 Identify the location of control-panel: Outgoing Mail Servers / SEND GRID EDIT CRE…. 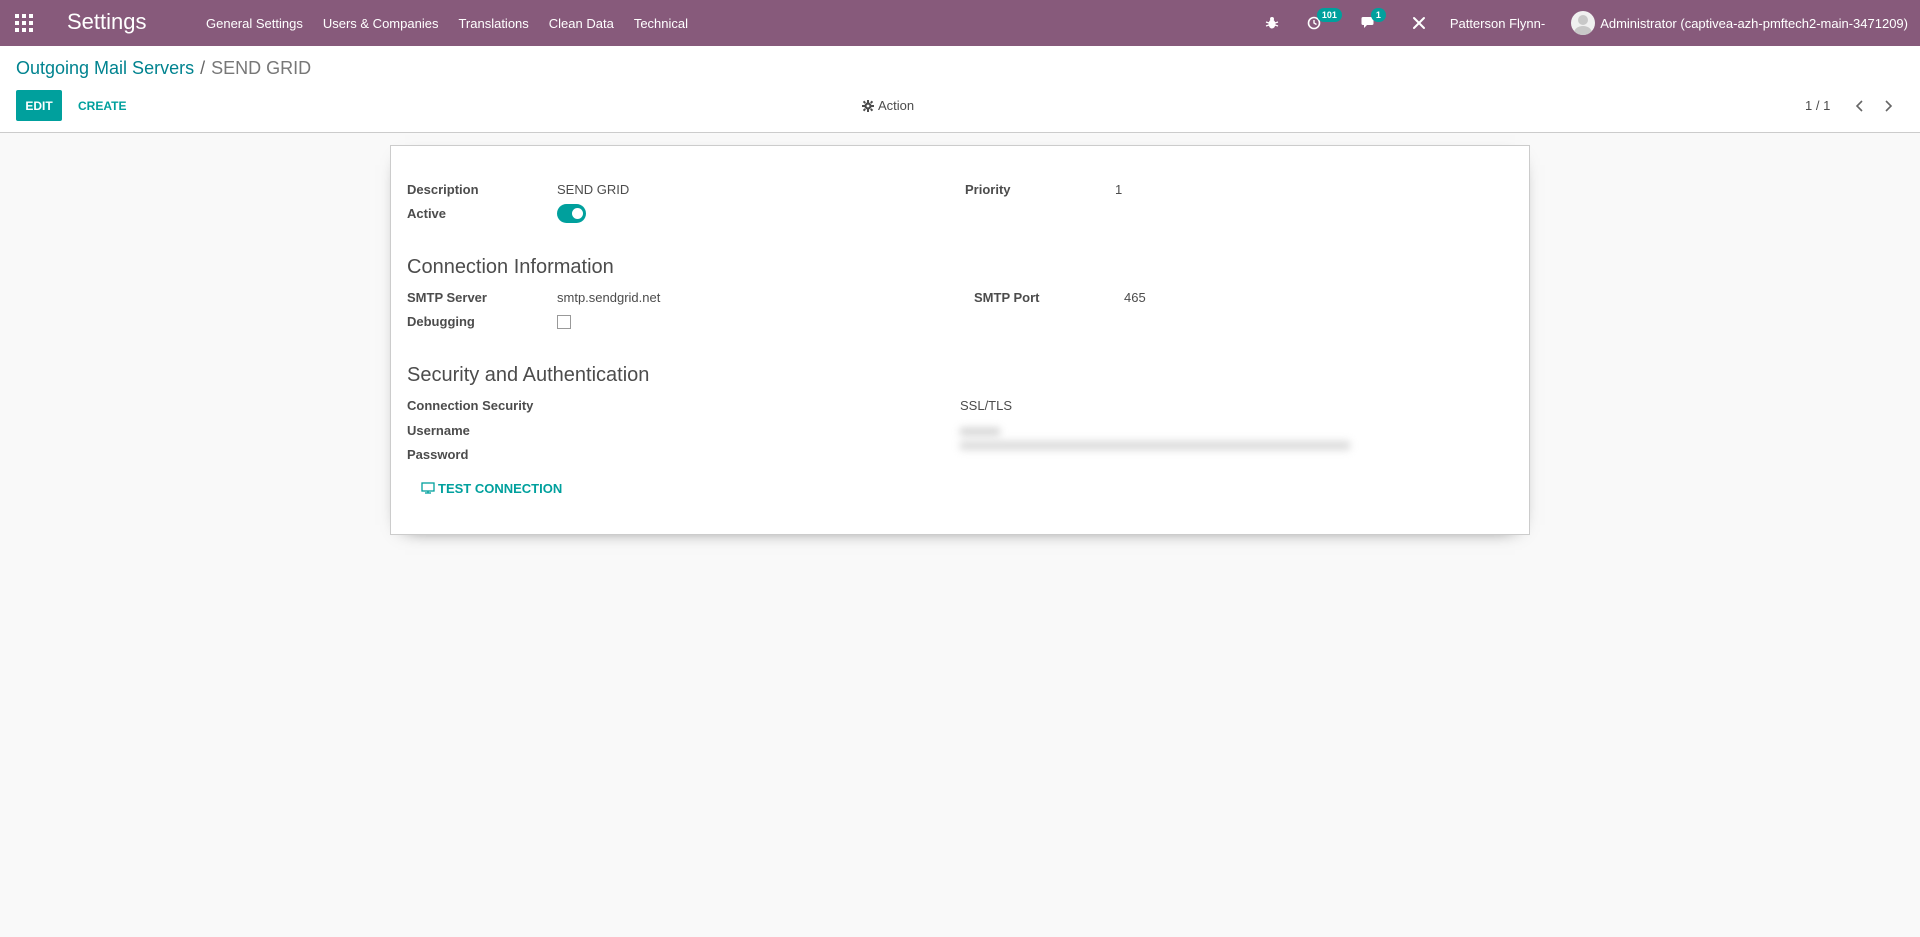
(960, 89).